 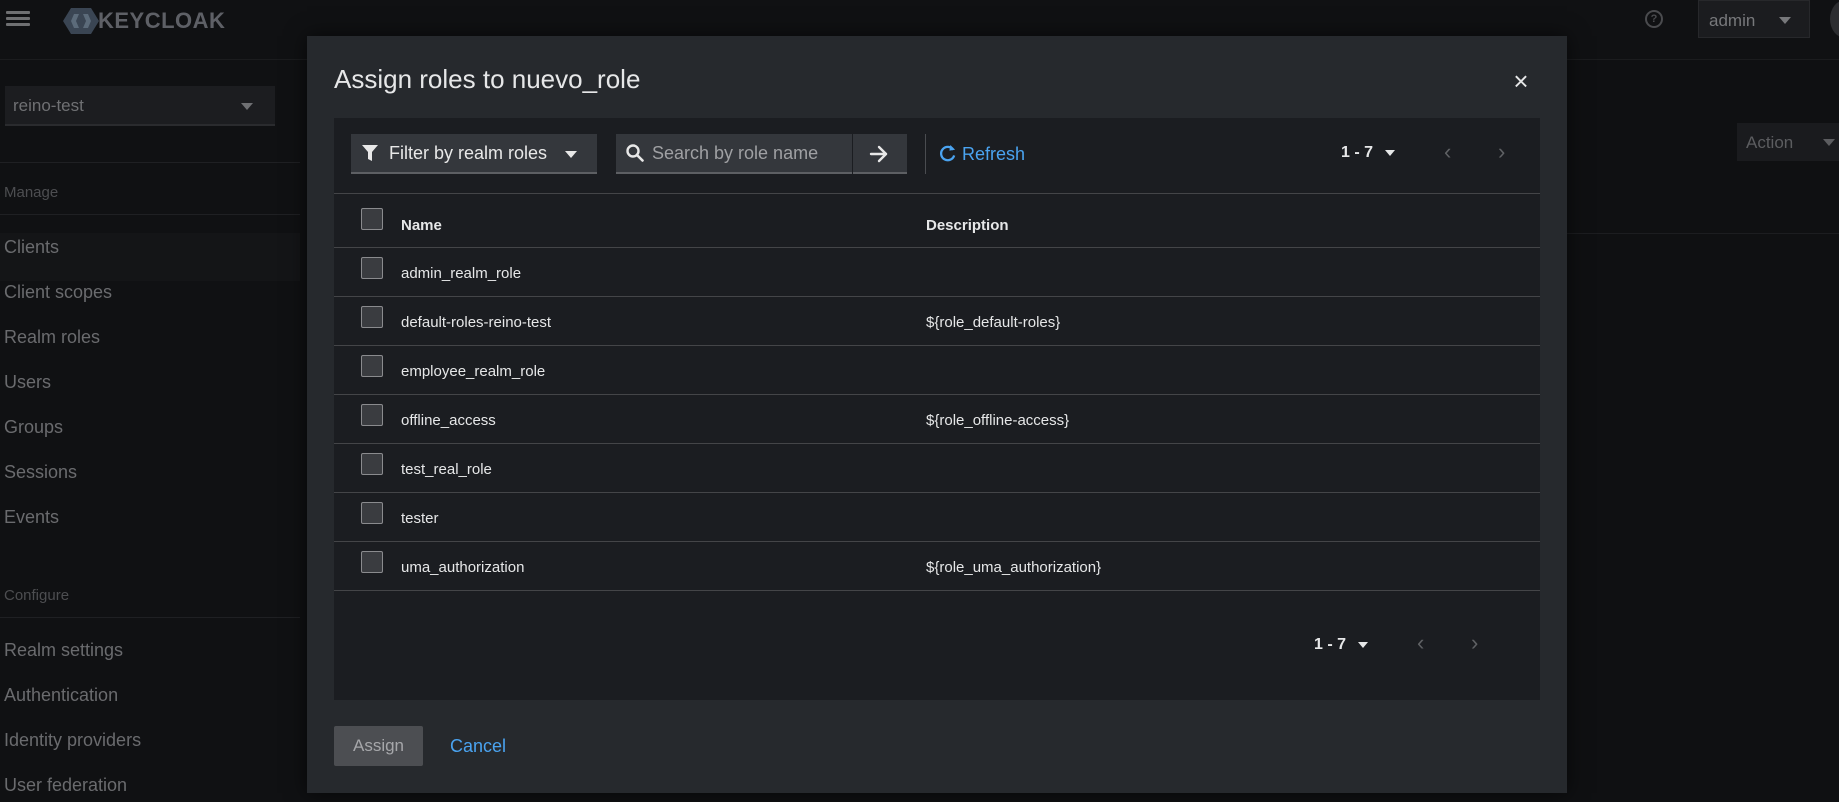 I want to click on table-row: admin_realm_role, so click(x=937, y=272).